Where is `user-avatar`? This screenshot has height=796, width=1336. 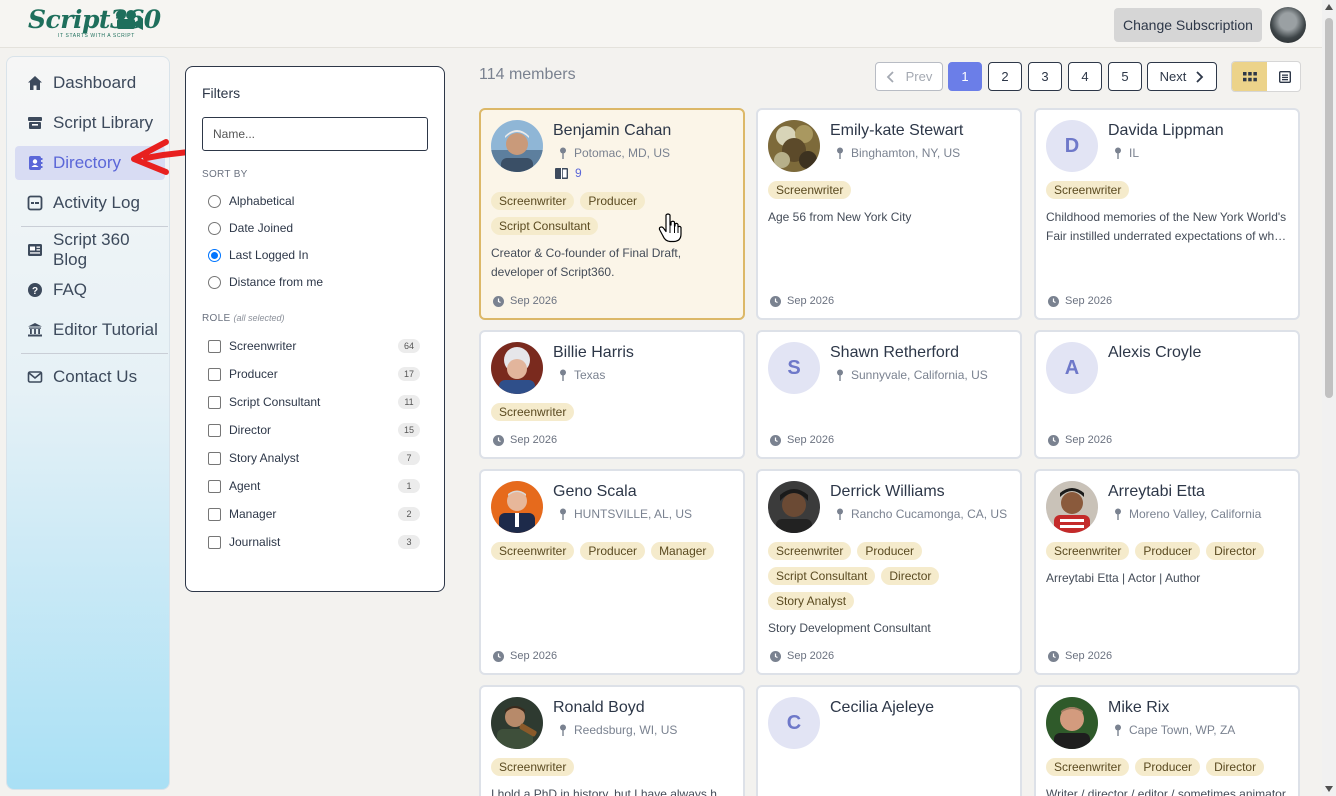
user-avatar is located at coordinates (1288, 25).